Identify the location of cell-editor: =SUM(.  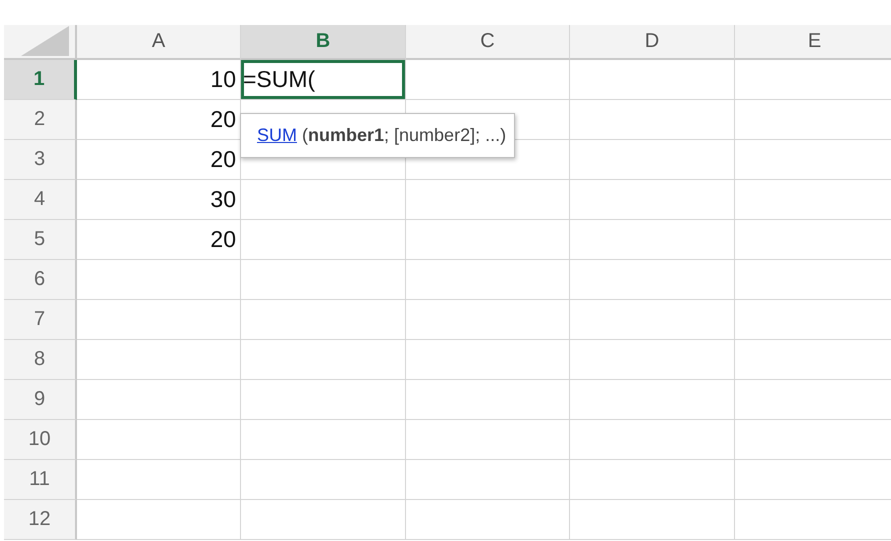
(323, 80).